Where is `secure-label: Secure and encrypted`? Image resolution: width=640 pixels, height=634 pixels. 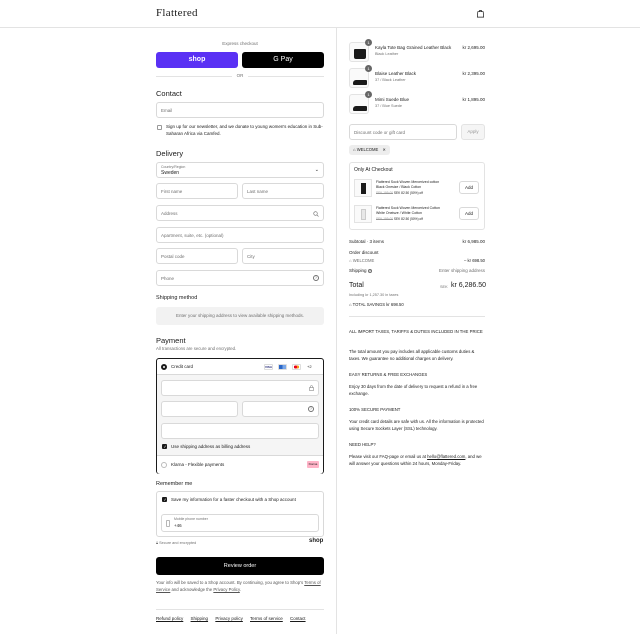
secure-label: Secure and encrypted is located at coordinates (178, 543).